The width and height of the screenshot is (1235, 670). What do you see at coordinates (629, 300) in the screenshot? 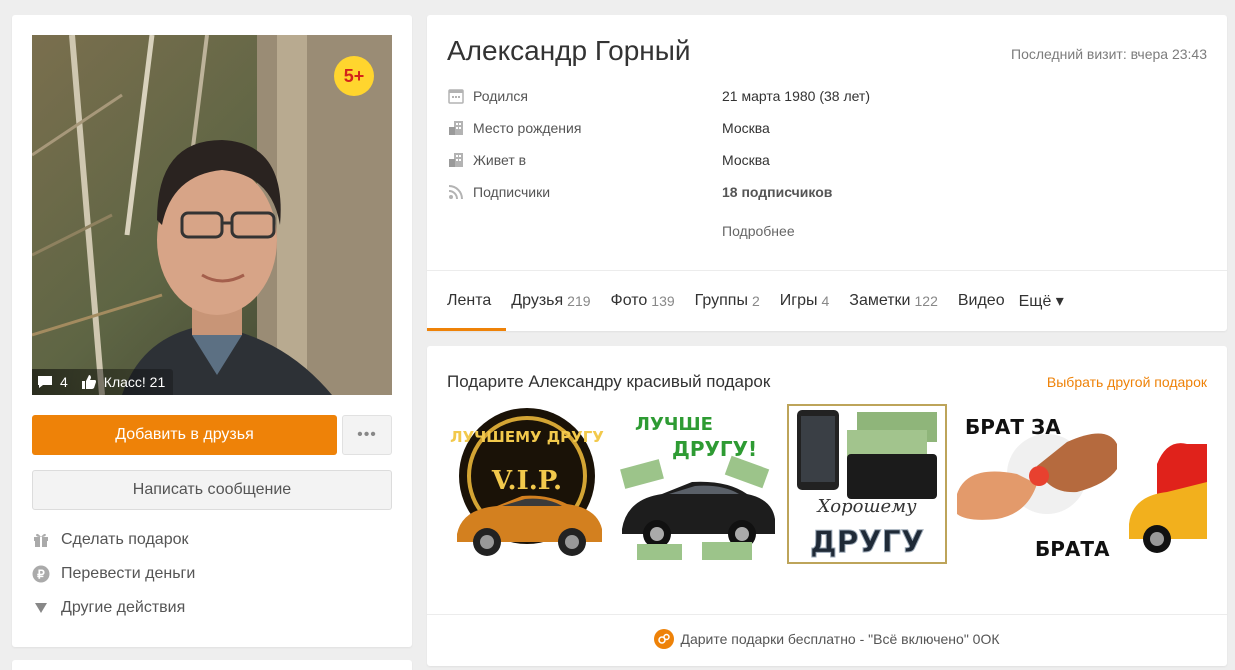
I see `tab-label: Фото` at bounding box center [629, 300].